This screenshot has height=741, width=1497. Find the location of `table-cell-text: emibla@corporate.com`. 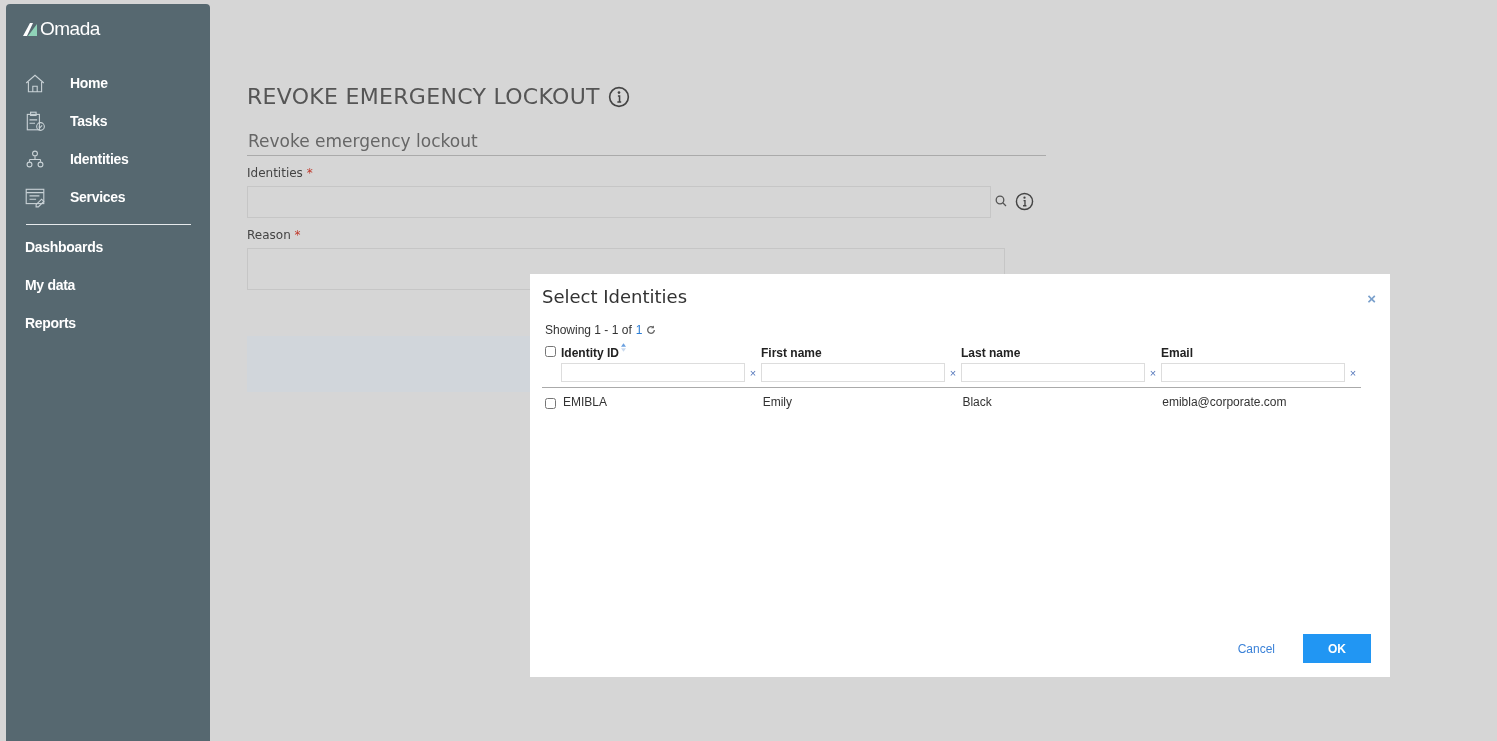

table-cell-text: emibla@corporate.com is located at coordinates (1224, 402).